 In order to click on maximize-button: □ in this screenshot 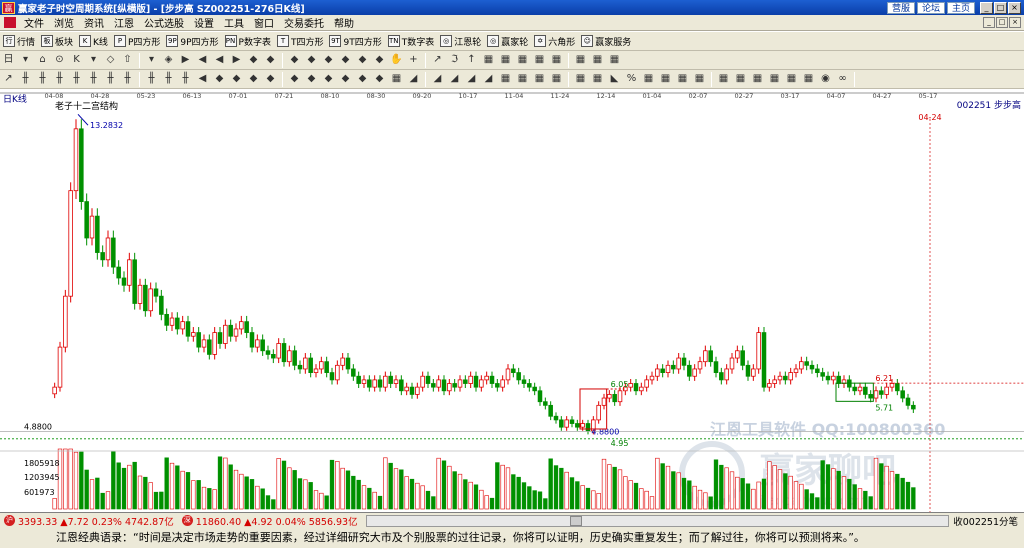, I will do `click(1000, 7)`.